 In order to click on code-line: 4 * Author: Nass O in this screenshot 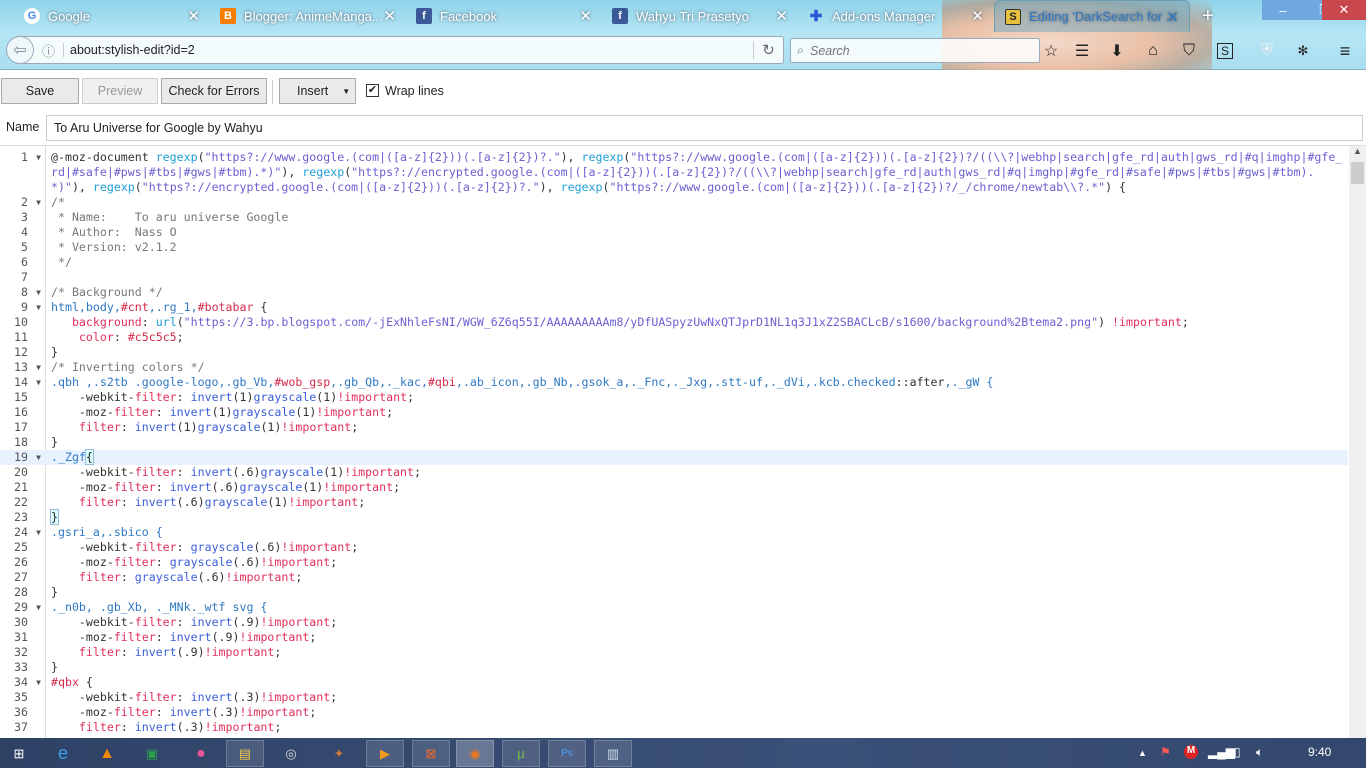, I will do `click(674, 232)`.